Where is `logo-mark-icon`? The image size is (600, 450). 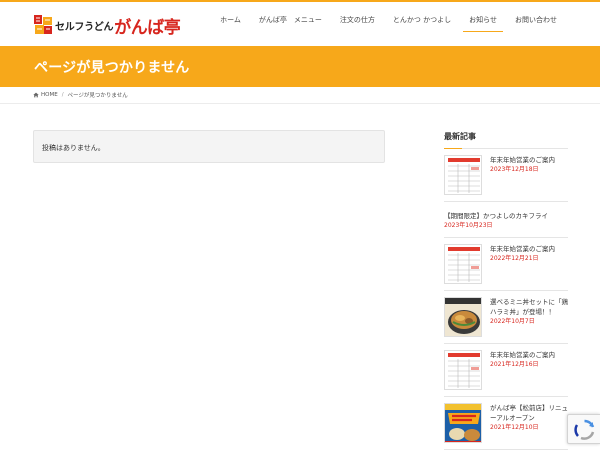
logo-mark-icon is located at coordinates (43, 24).